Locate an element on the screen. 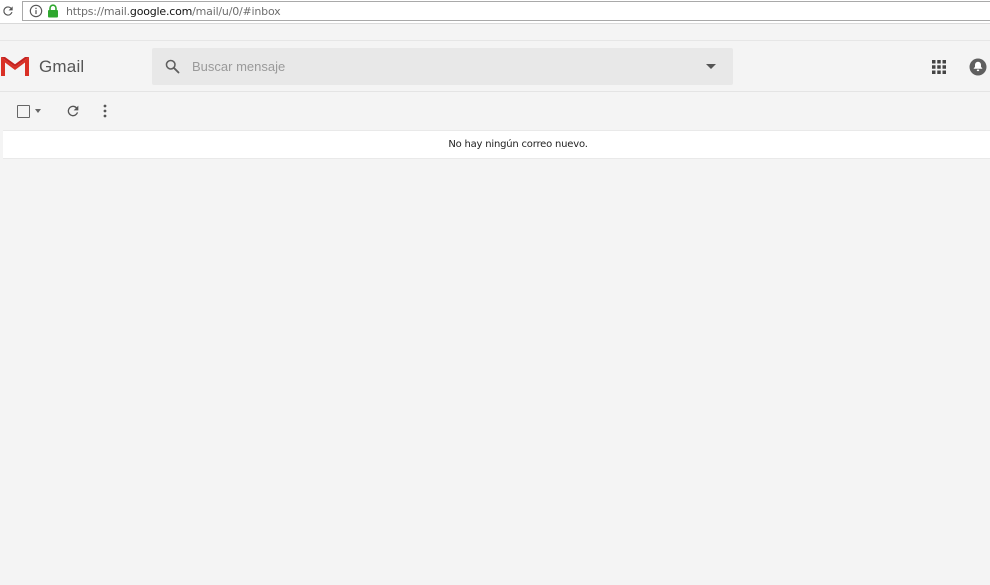 This screenshot has height=585, width=990. apps-grid-icon is located at coordinates (939, 67).